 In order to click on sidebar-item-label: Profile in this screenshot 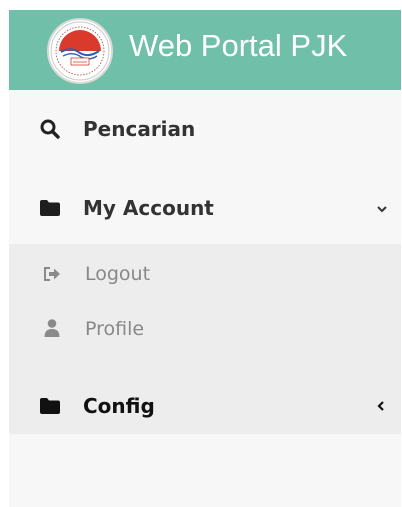, I will do `click(115, 329)`.